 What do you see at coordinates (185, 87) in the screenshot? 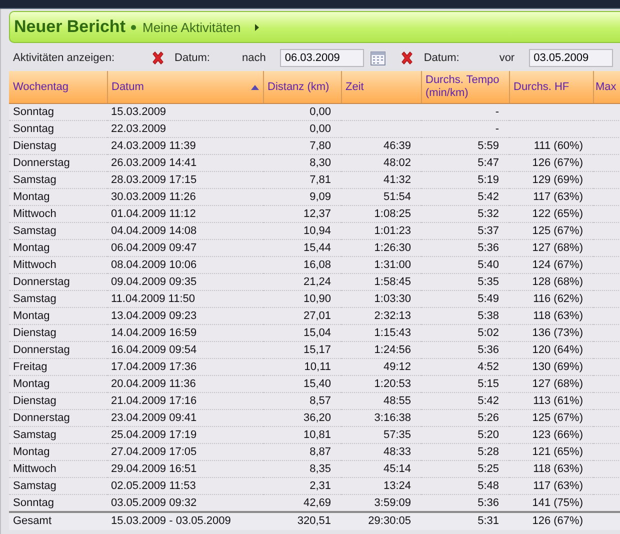
I see `column-header: Datum` at bounding box center [185, 87].